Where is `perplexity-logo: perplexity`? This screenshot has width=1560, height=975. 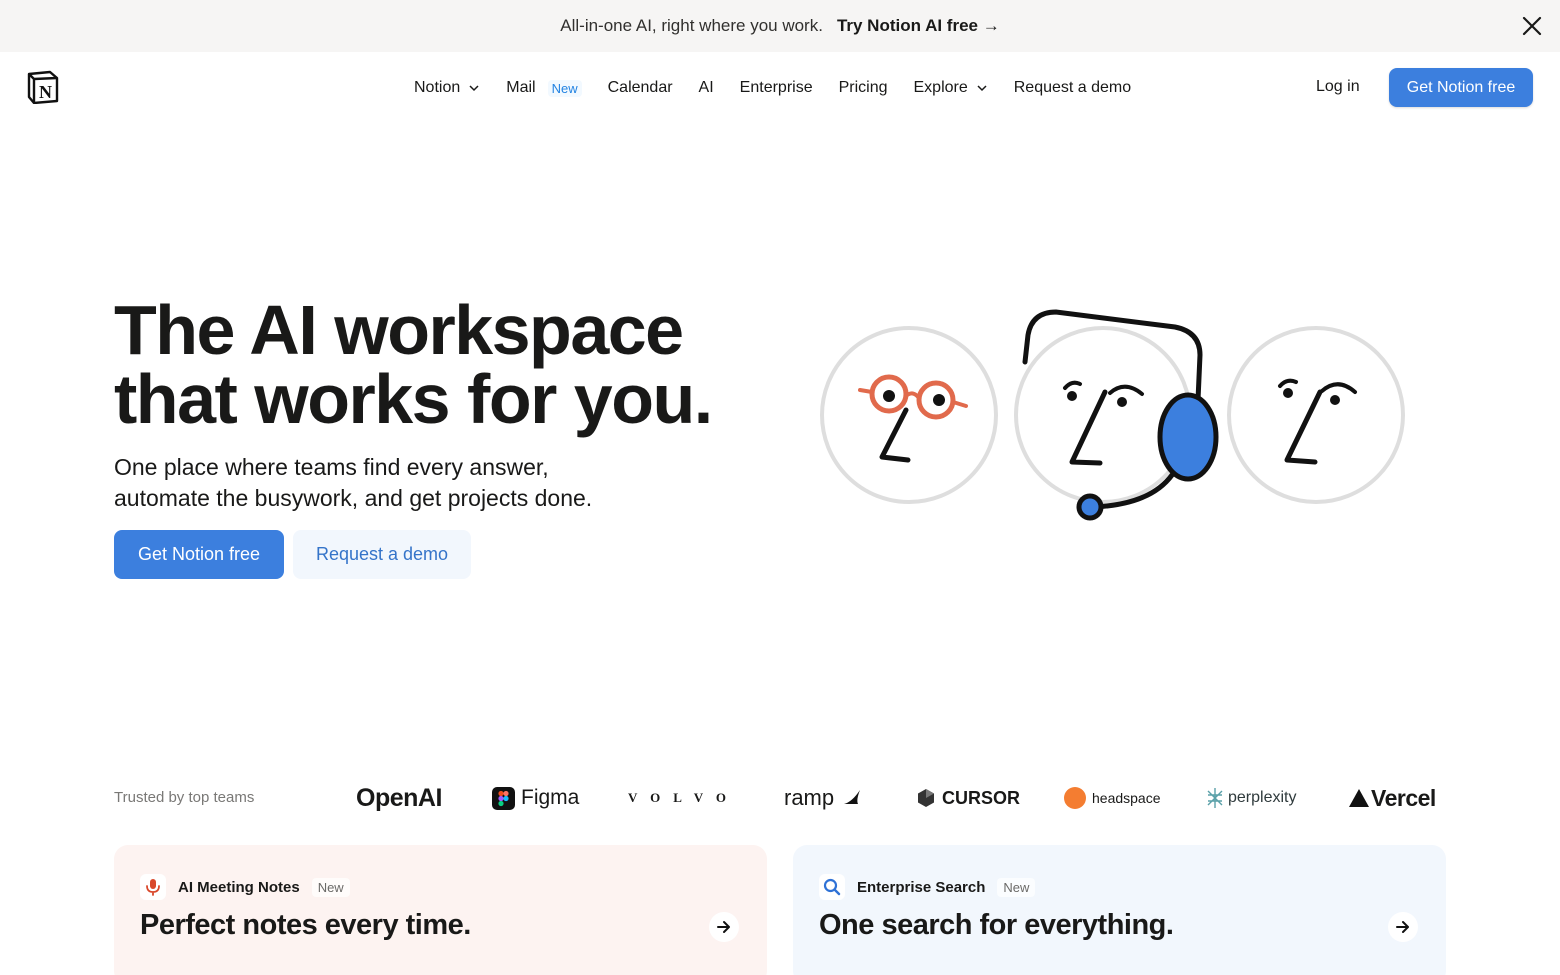 perplexity-logo: perplexity is located at coordinates (1251, 798).